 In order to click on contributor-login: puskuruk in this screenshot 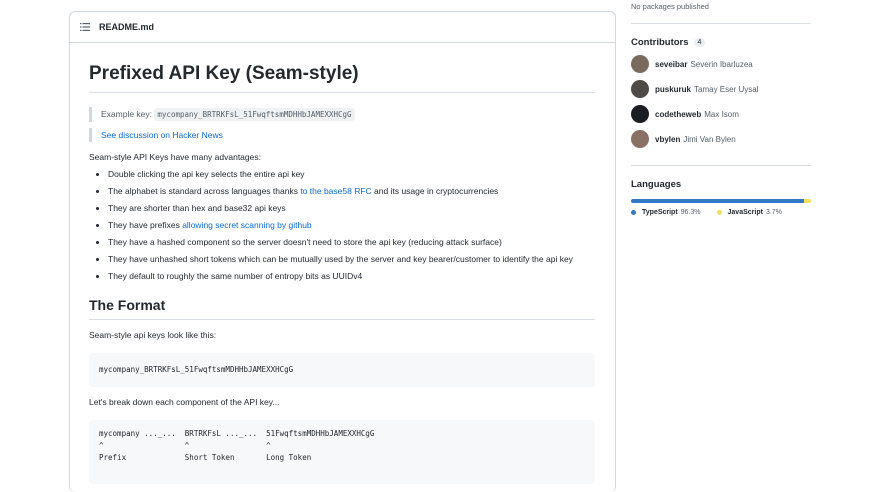, I will do `click(673, 89)`.